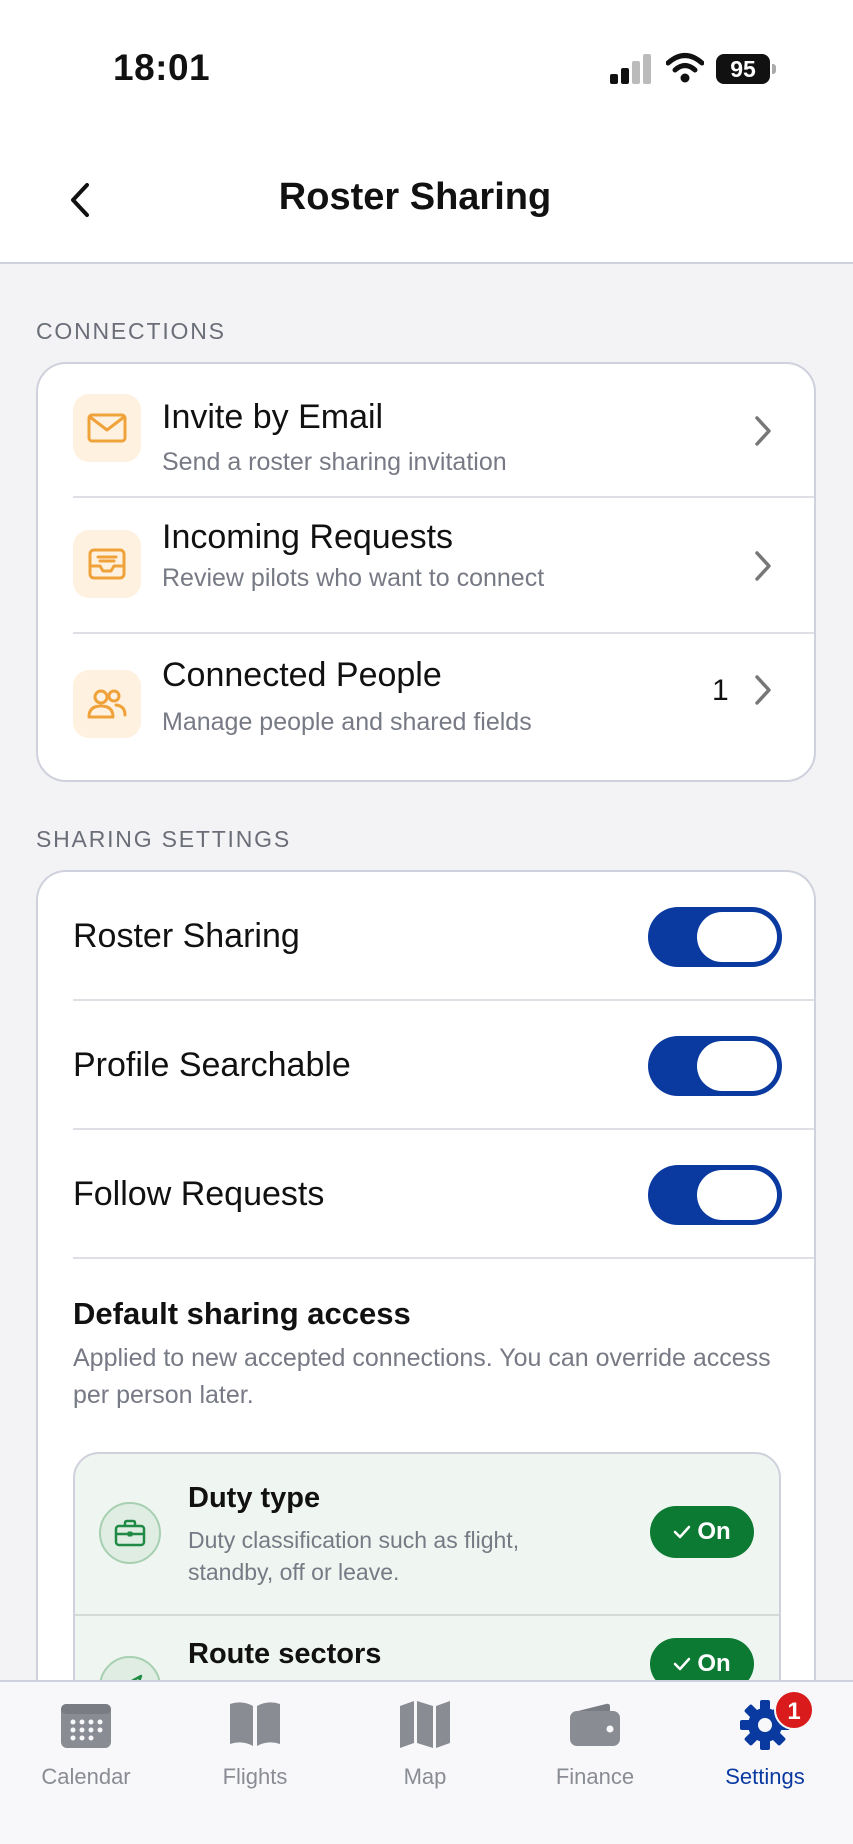 The height and width of the screenshot is (1844, 853). I want to click on navigation-bar: Roster Sharing, so click(426, 197).